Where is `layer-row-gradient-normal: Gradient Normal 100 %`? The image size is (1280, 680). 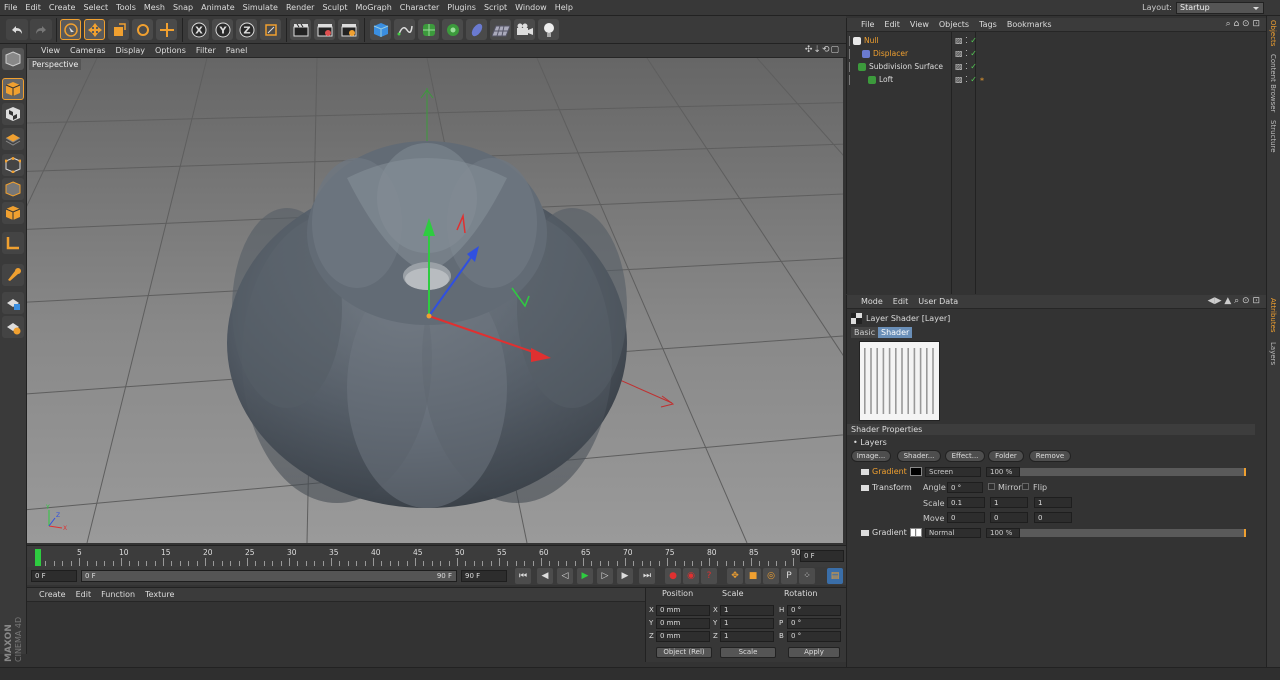
layer-row-gradient-normal: Gradient Normal 100 % is located at coordinates (1053, 532).